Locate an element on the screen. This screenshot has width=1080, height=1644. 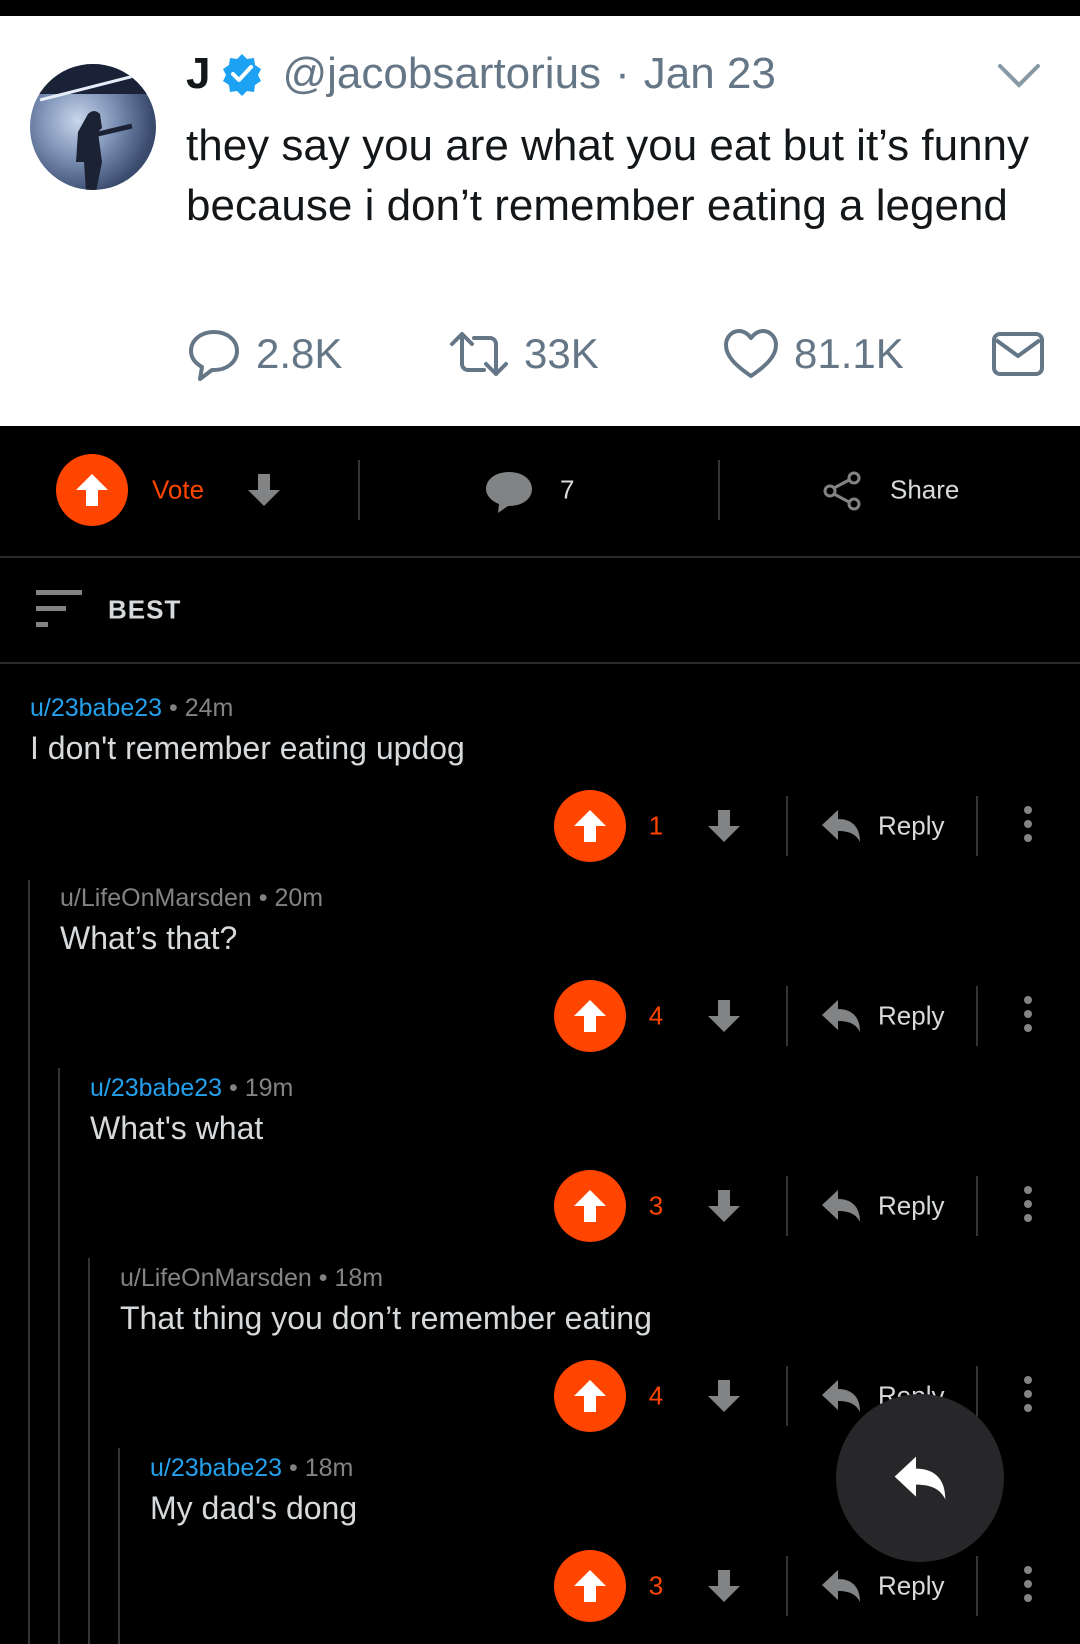
tweet-like-button: 81.1K is located at coordinates (813, 354).